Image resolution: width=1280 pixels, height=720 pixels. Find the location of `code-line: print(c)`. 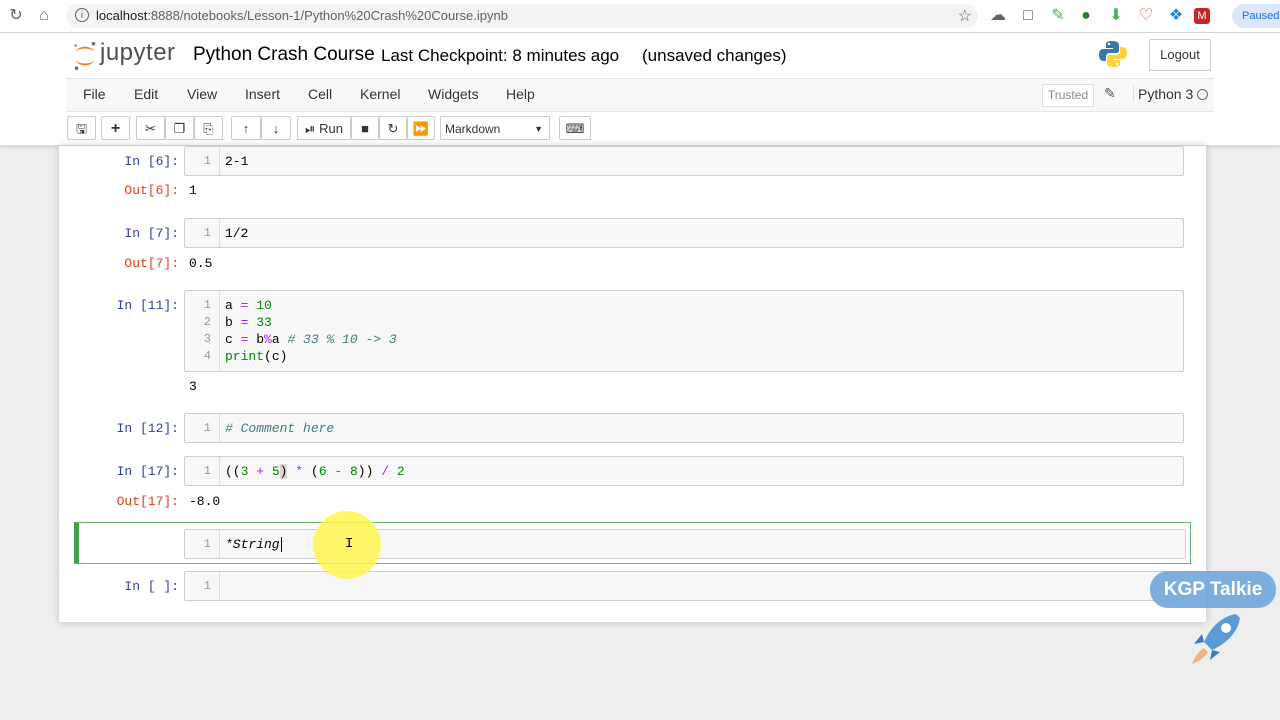

code-line: print(c) is located at coordinates (256, 356).